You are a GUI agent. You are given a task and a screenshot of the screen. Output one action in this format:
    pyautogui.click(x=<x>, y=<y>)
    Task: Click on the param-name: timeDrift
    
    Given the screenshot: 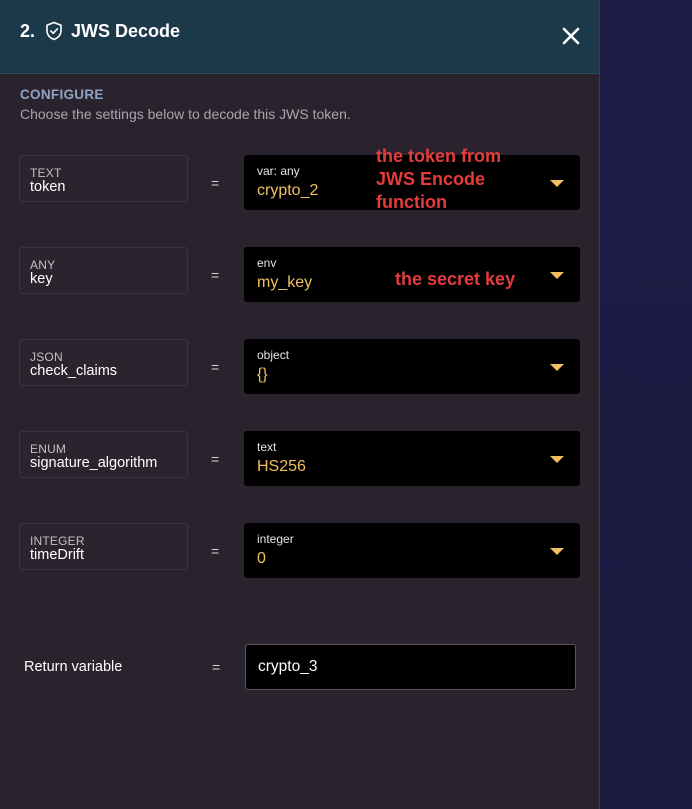 What is the action you would take?
    pyautogui.click(x=57, y=555)
    